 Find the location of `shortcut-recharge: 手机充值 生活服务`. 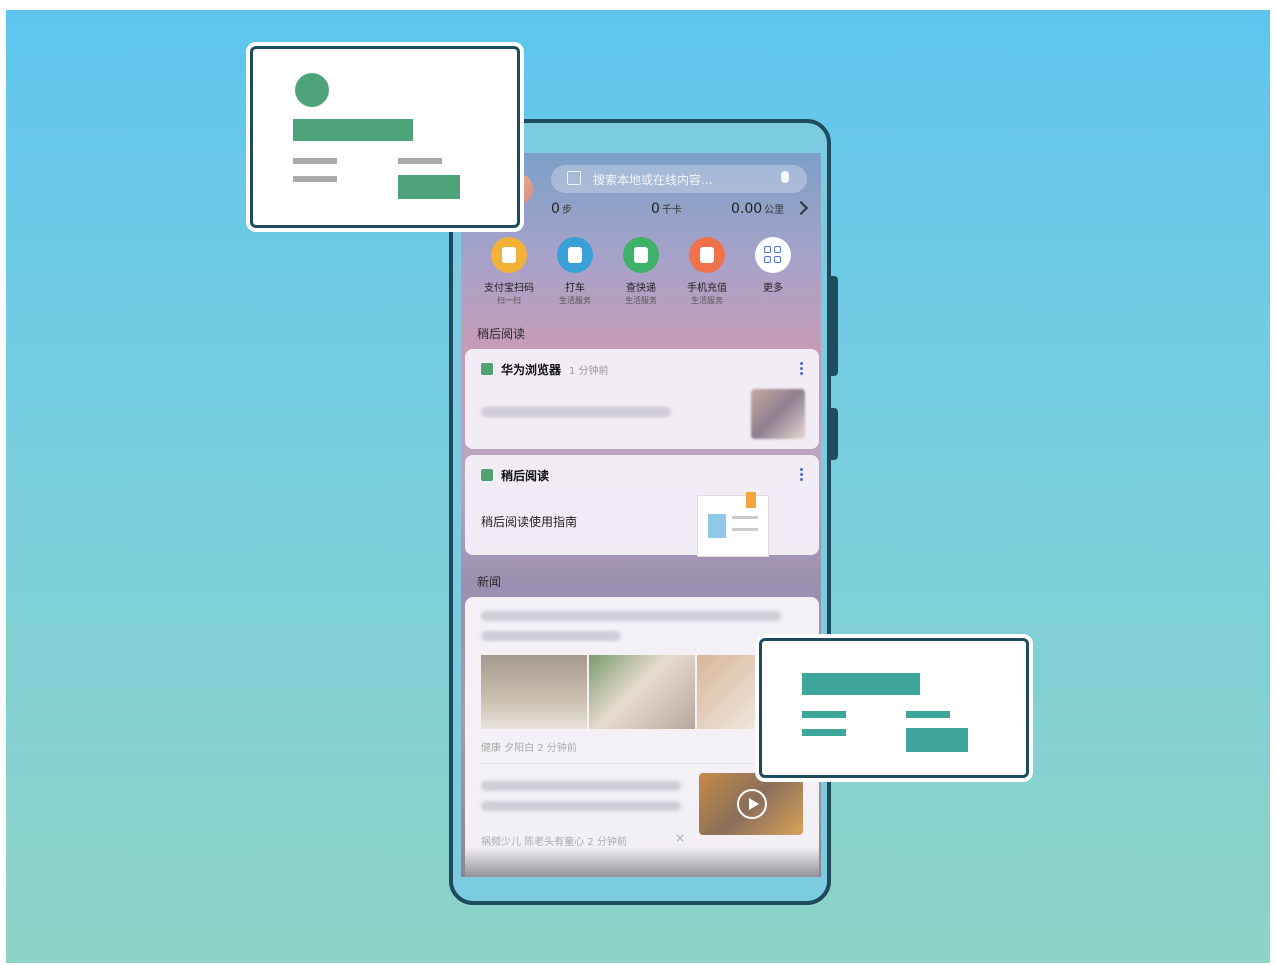

shortcut-recharge: 手机充值 生活服务 is located at coordinates (707, 271).